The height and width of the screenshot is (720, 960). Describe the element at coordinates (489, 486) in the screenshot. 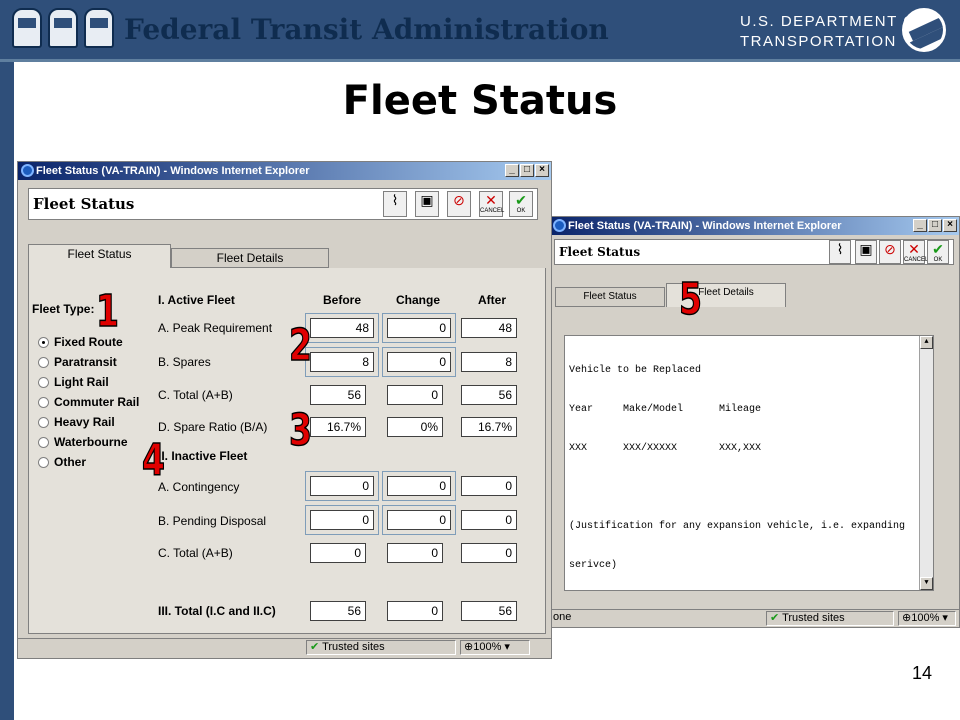

I see `contingency-after-field: 0` at that location.